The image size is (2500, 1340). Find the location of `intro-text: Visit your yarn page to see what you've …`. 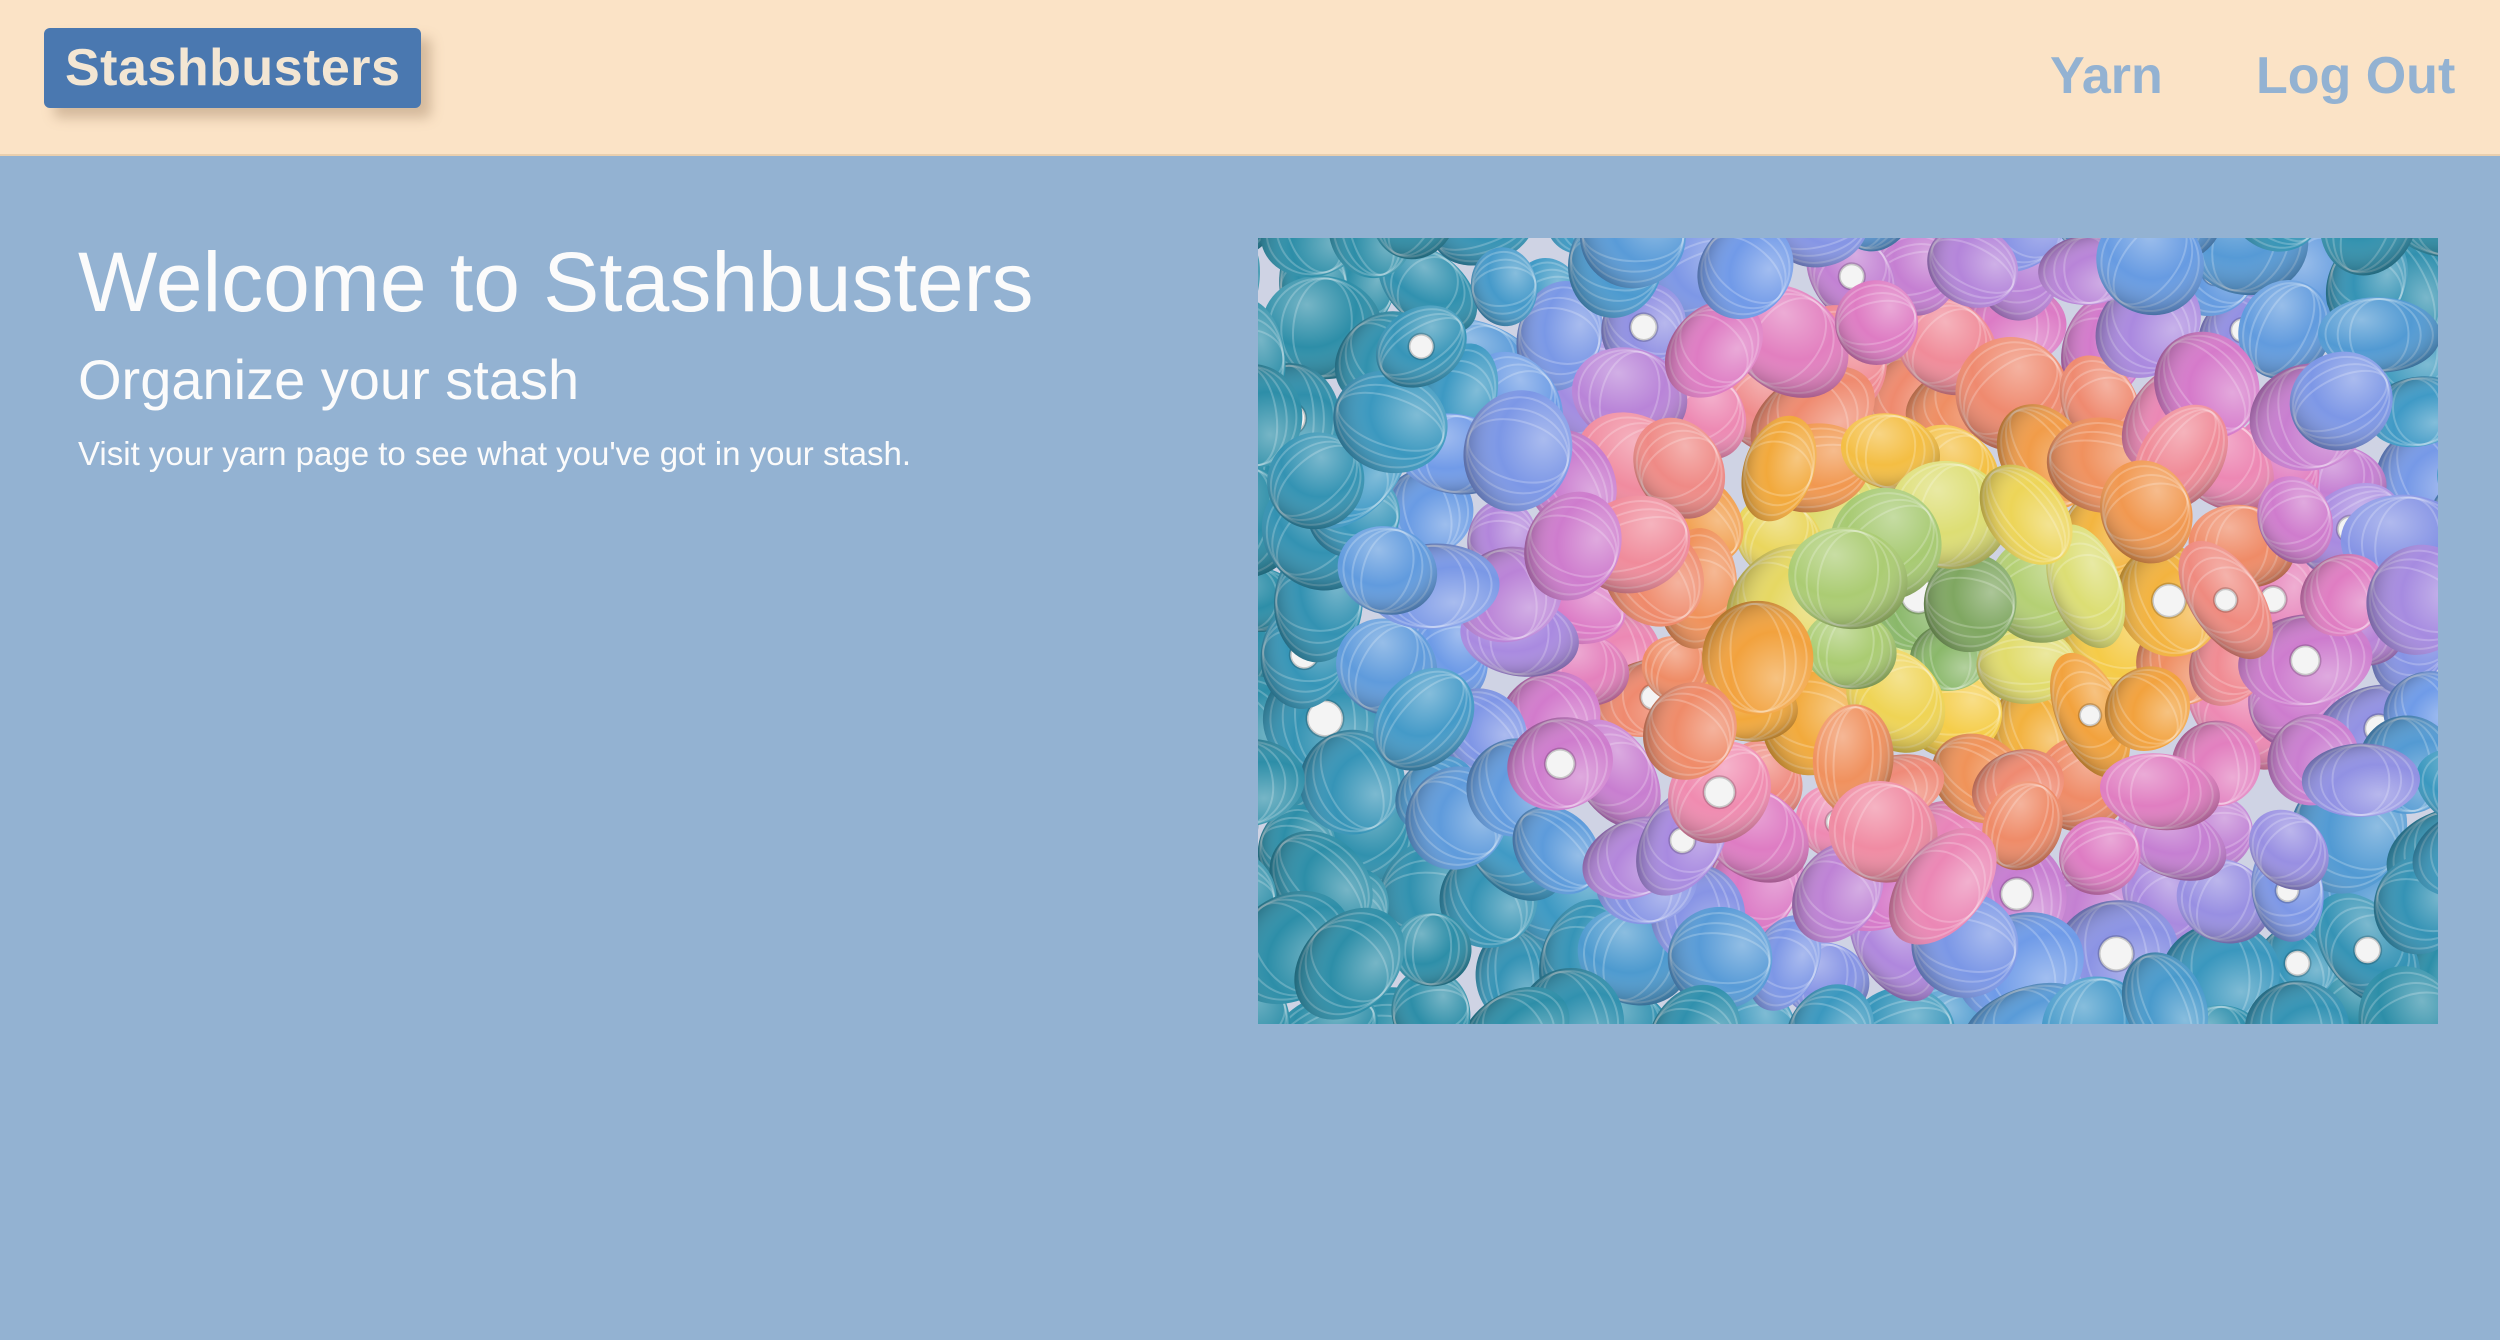

intro-text: Visit your yarn page to see what you've … is located at coordinates (494, 453).